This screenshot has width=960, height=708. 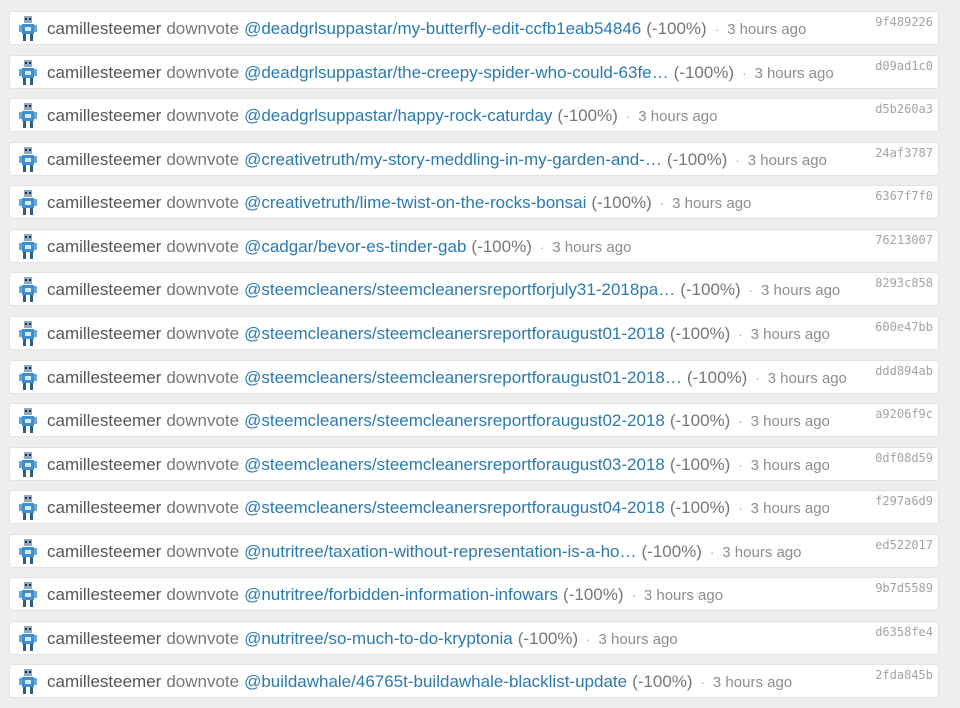 What do you see at coordinates (904, 588) in the screenshot?
I see `transaction-hash: 9b7d5589` at bounding box center [904, 588].